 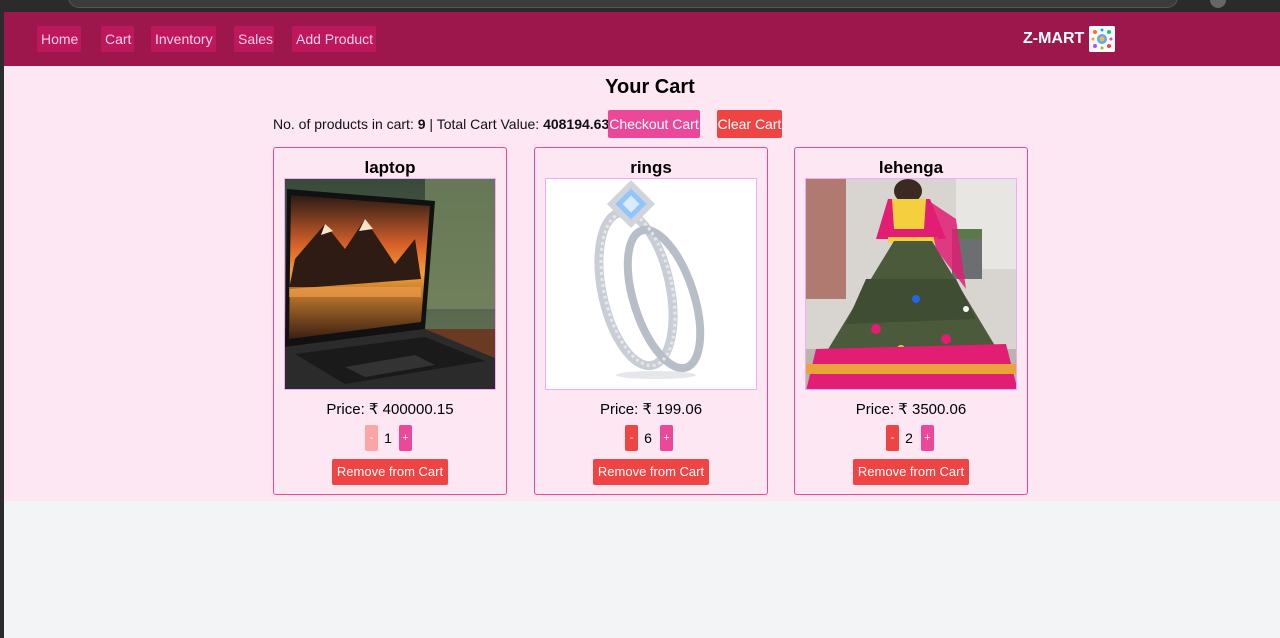 I want to click on brand-name: Z-MART, so click(x=1053, y=39).